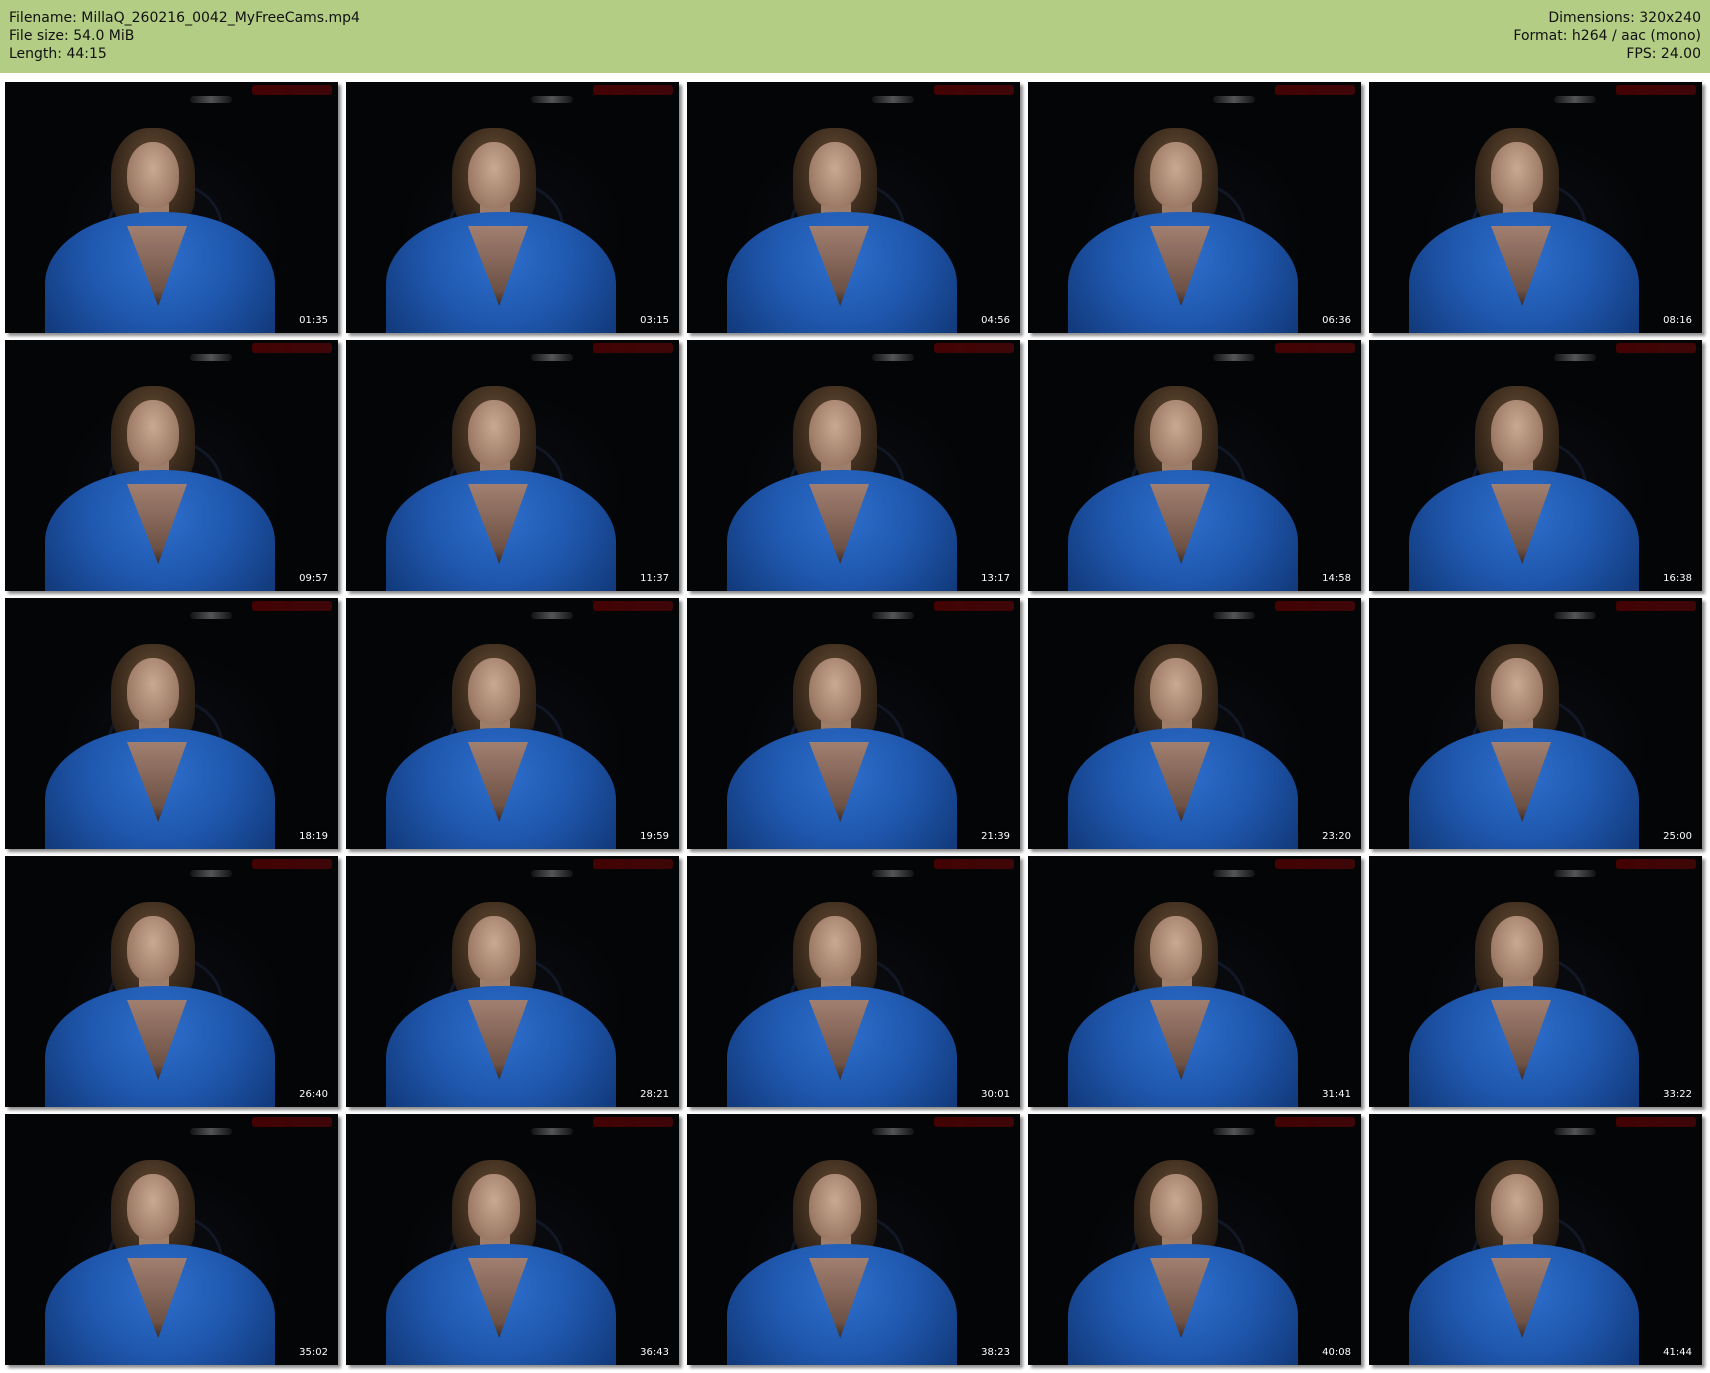  I want to click on thumbnail-frame: 23:20, so click(1194, 723).